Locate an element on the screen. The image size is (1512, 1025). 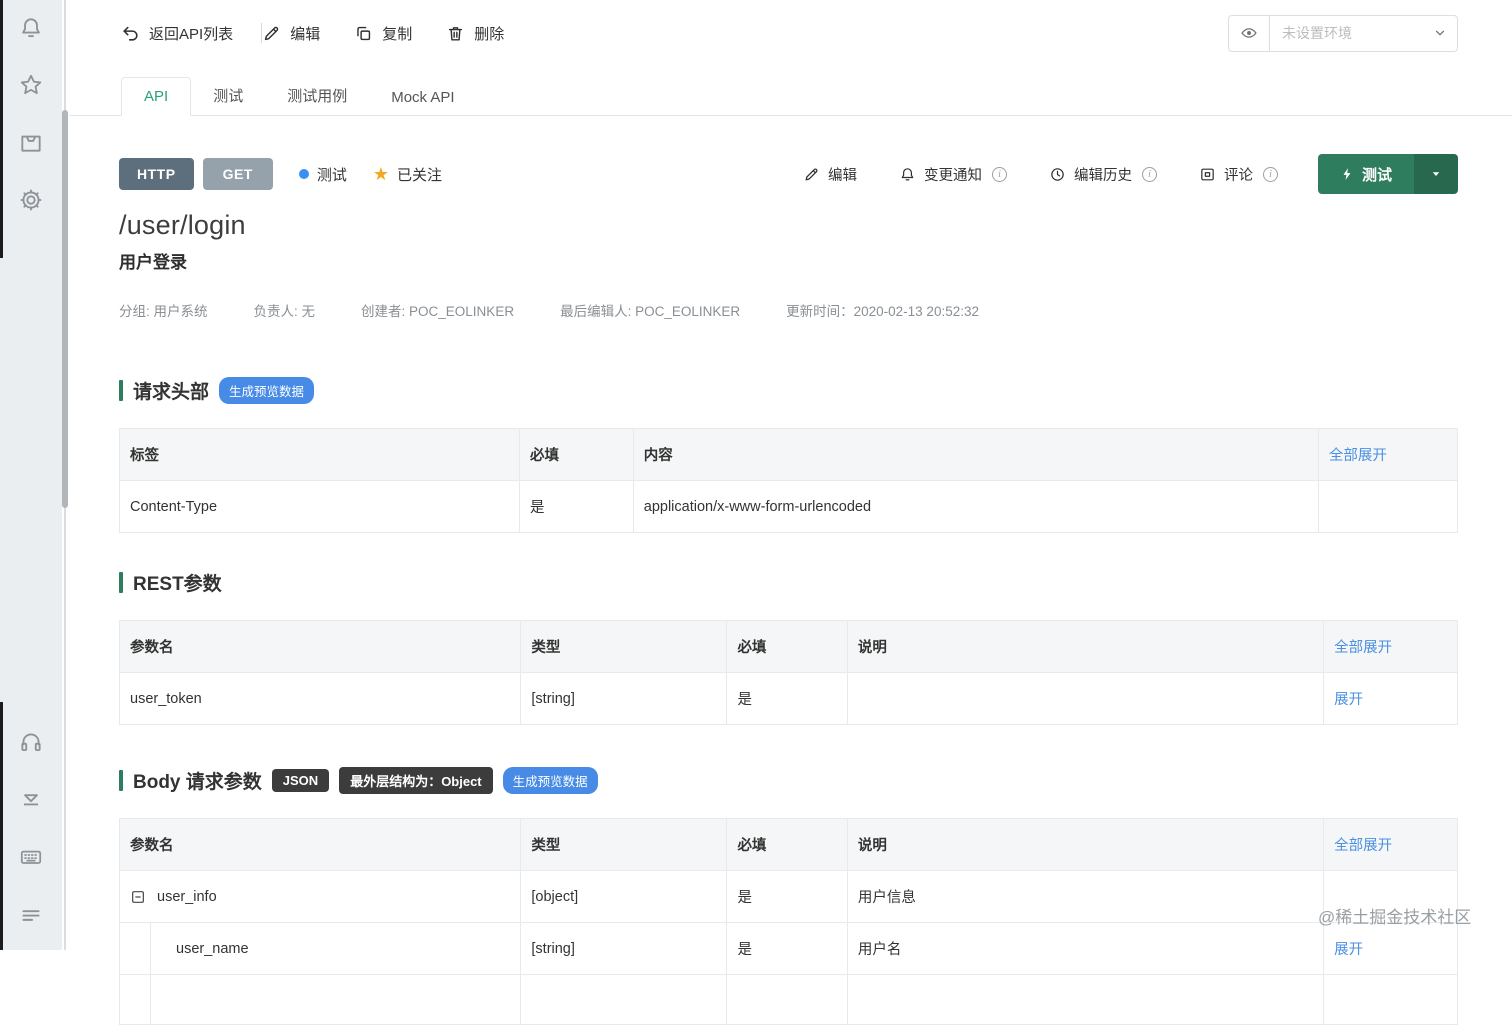
copy-button: 复制 is located at coordinates (383, 33).